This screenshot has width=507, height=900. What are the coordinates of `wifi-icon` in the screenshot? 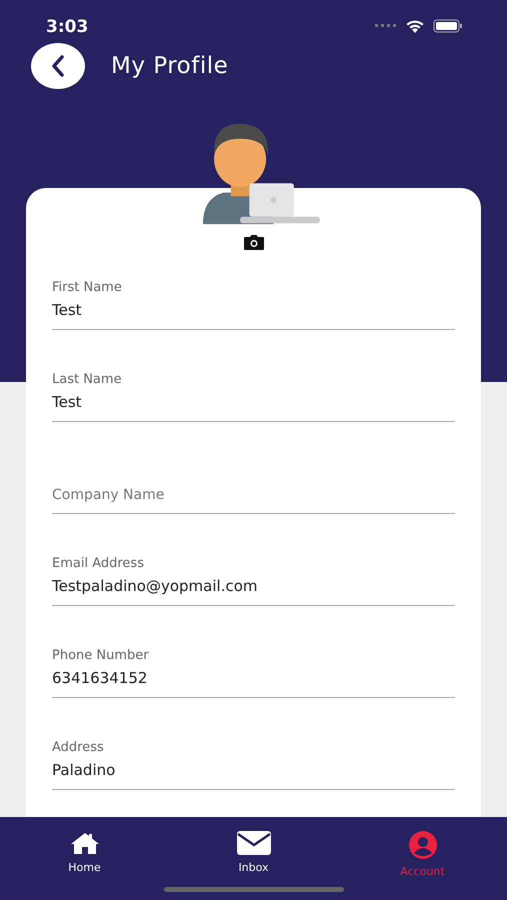 It's located at (415, 26).